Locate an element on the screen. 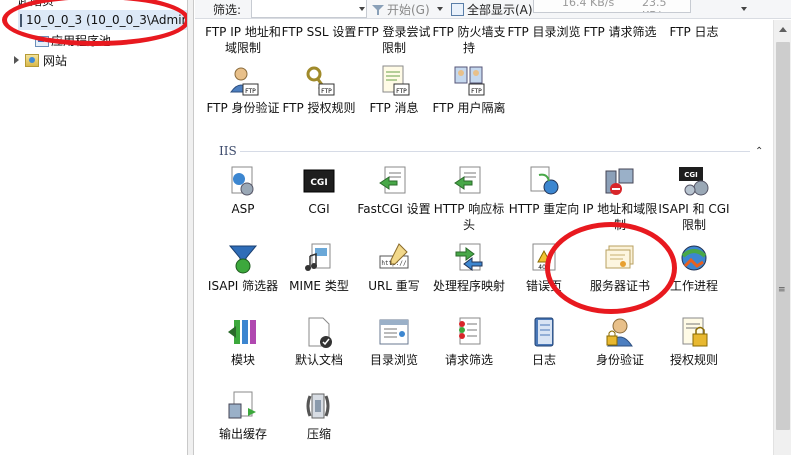  tree-item-server: 10_0_0_3 (10_0_0_3\Administrator) is located at coordinates (102, 20).